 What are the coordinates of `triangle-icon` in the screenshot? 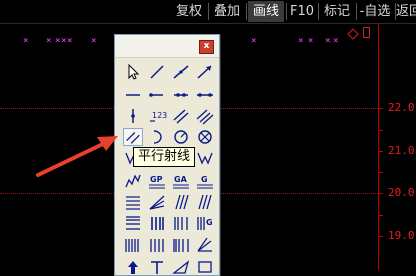 It's located at (181, 267).